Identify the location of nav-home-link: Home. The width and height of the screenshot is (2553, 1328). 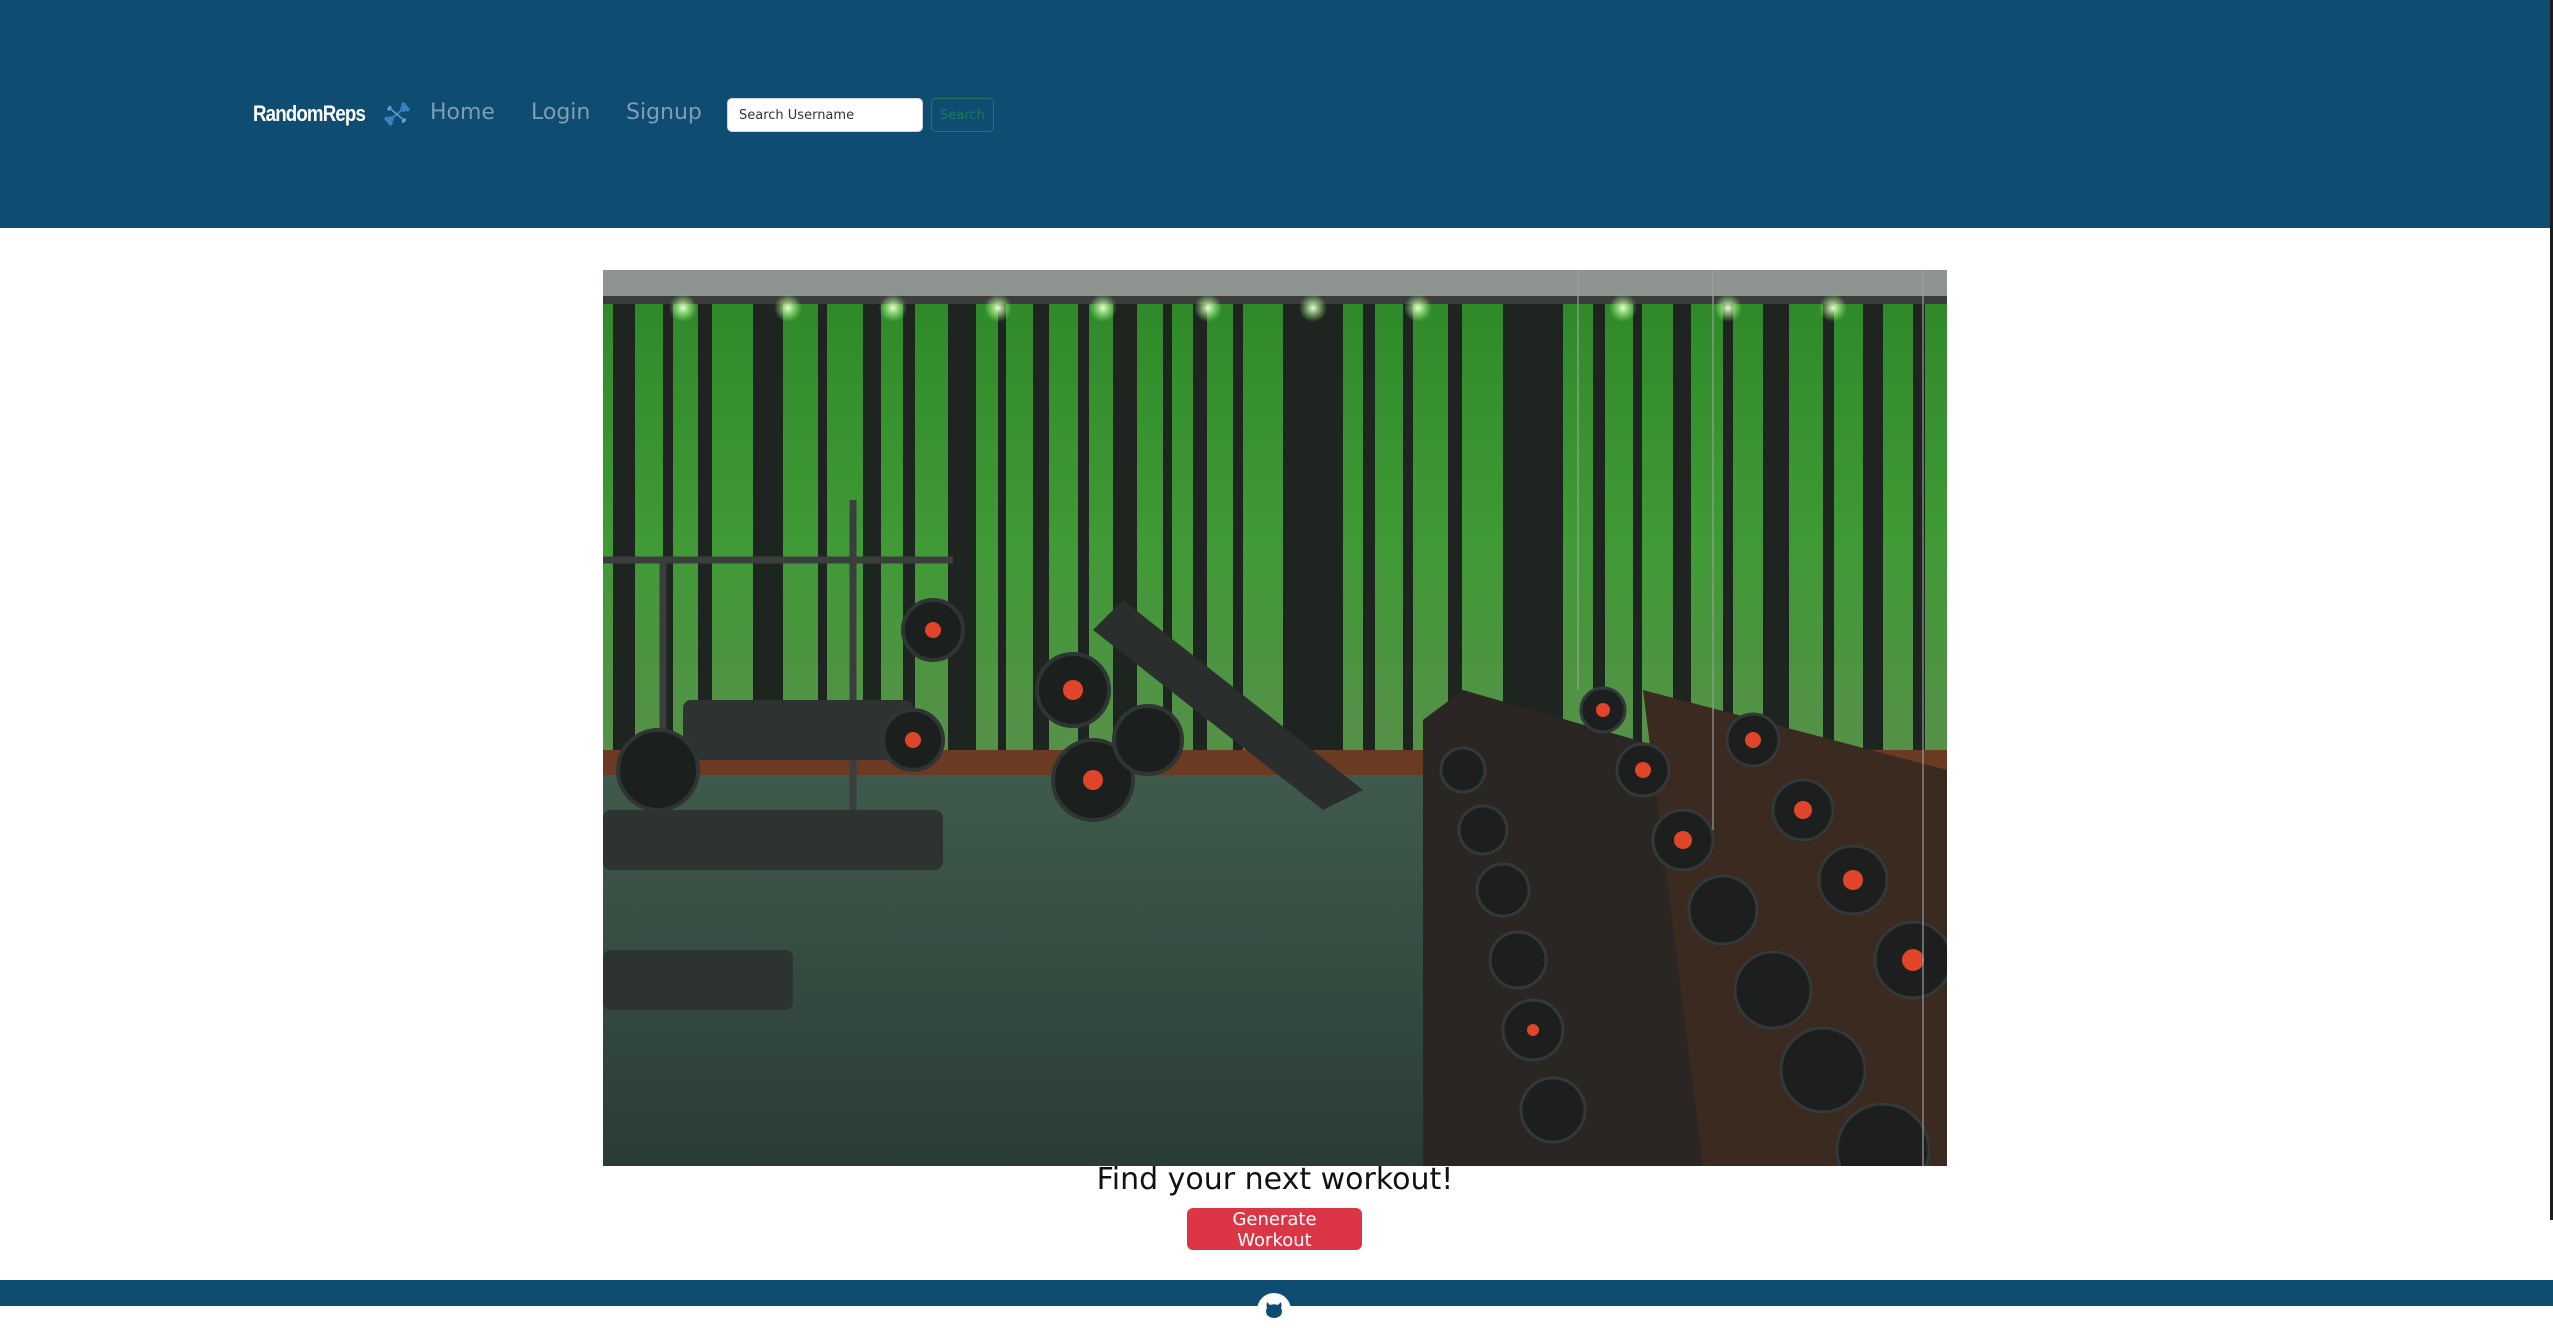
(462, 112).